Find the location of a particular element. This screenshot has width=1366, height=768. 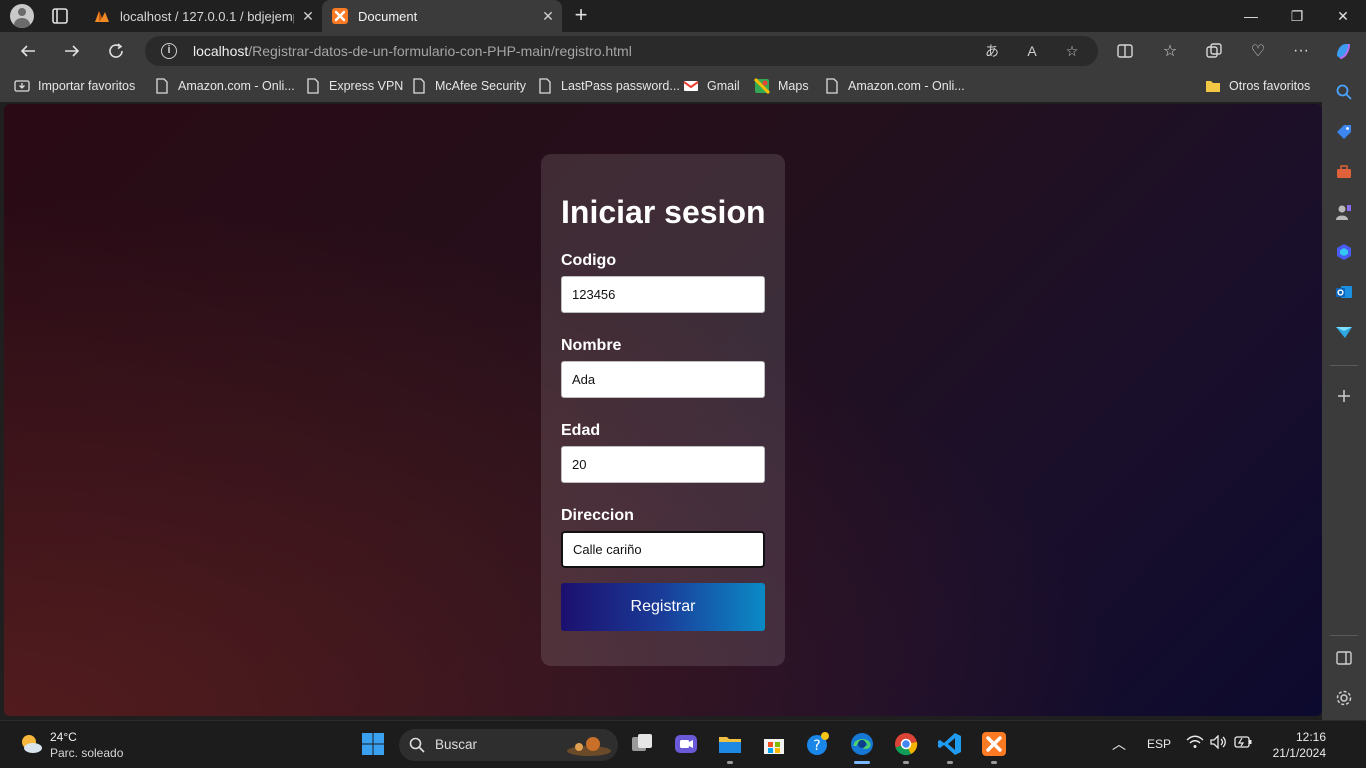

tab-phpmyadmin: localhost / 127.0.0.1 / bdjejemplo ✕ is located at coordinates (203, 16).